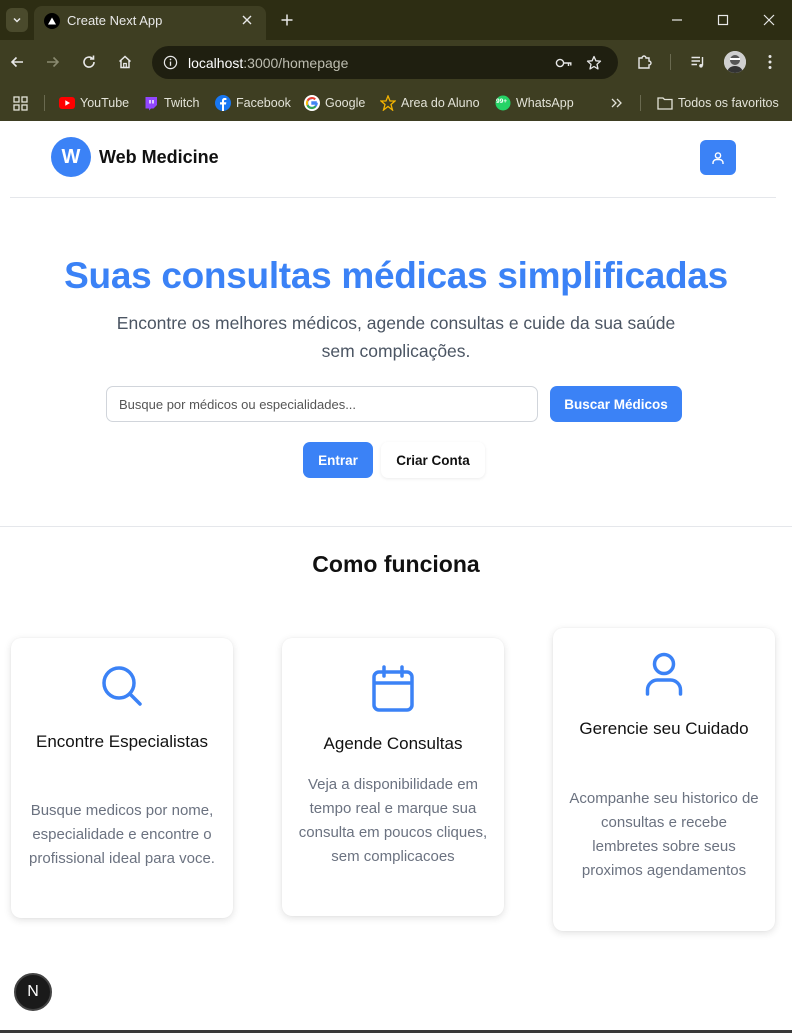  I want to click on bookmark-google: Google, so click(334, 103).